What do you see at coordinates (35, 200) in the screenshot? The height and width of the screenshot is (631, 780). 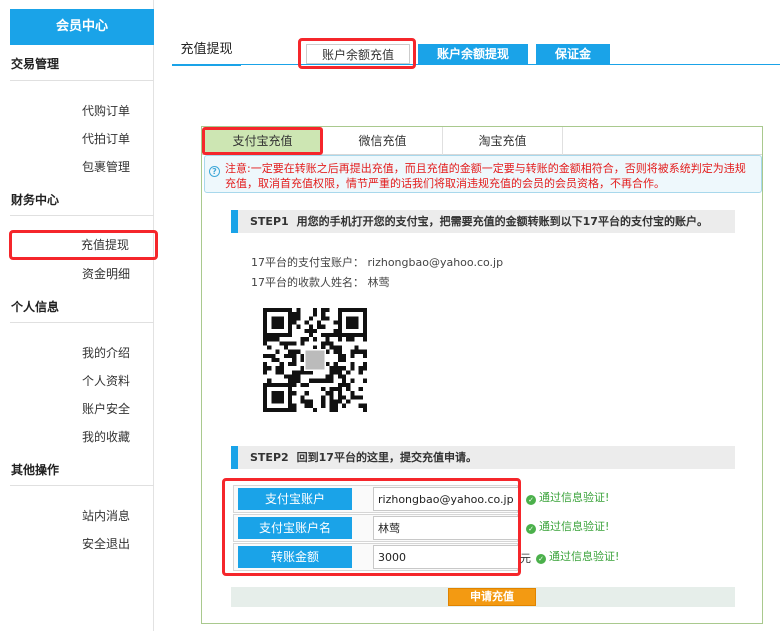 I see `section-title-finance: 财务中心` at bounding box center [35, 200].